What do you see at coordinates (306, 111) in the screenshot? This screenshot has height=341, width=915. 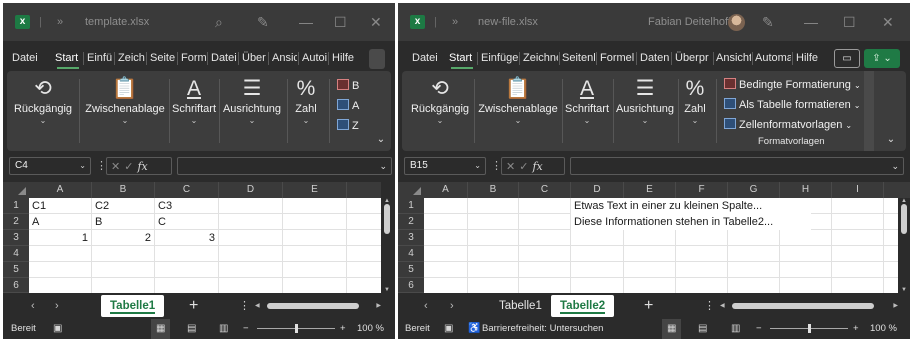 I see `number-group: % Zahl ⌄` at bounding box center [306, 111].